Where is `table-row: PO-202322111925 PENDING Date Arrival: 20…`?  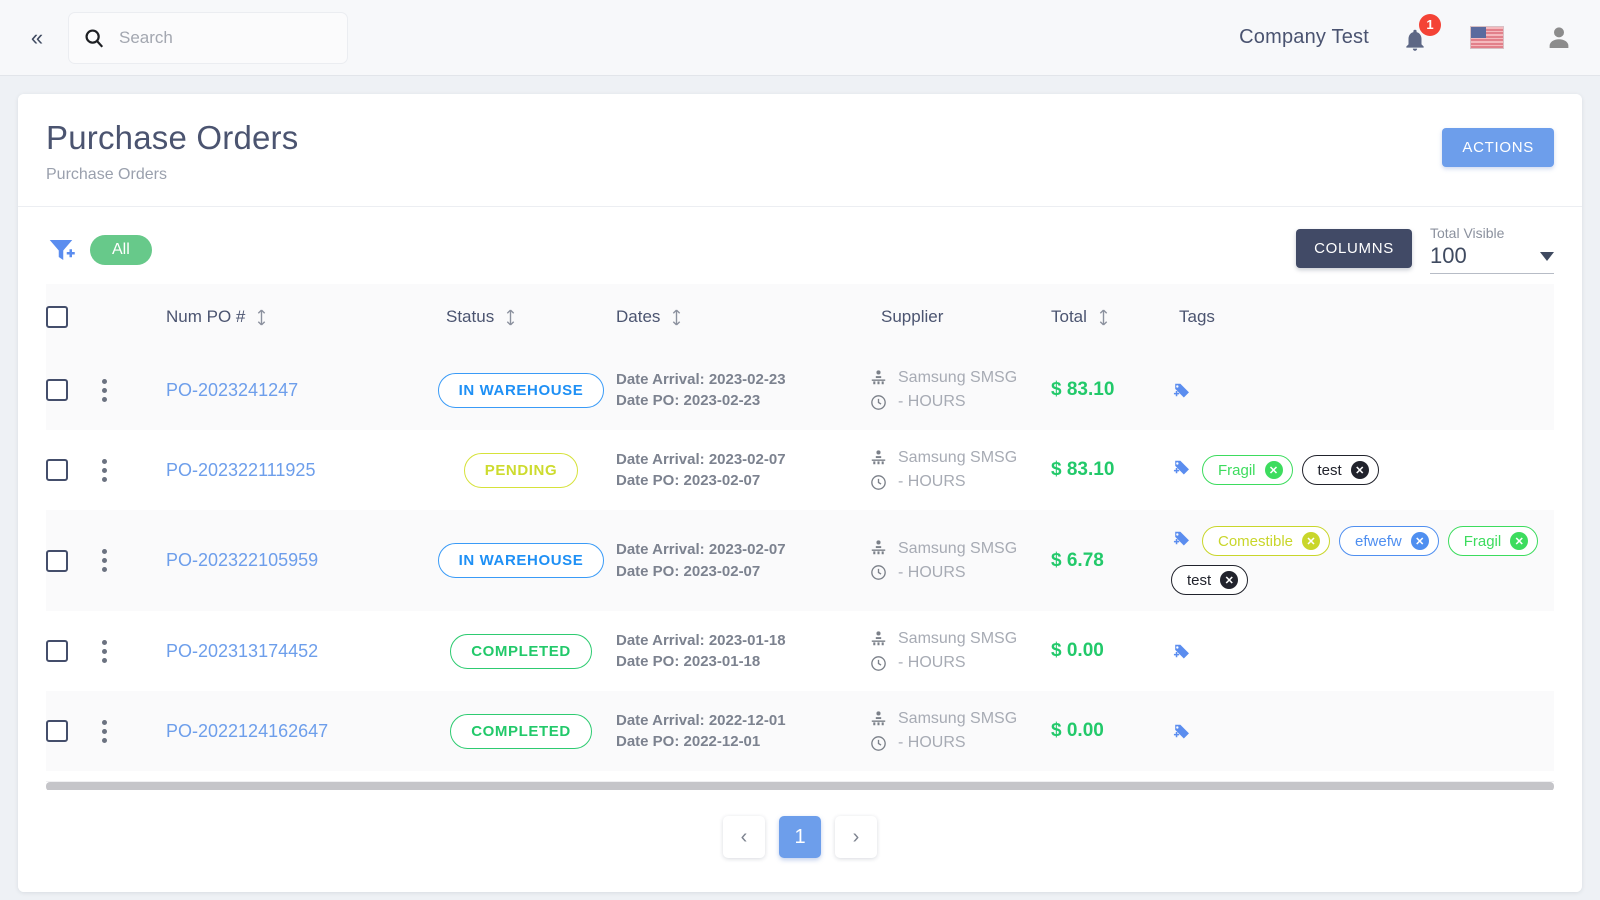 table-row: PO-202322111925 PENDING Date Arrival: 20… is located at coordinates (800, 470).